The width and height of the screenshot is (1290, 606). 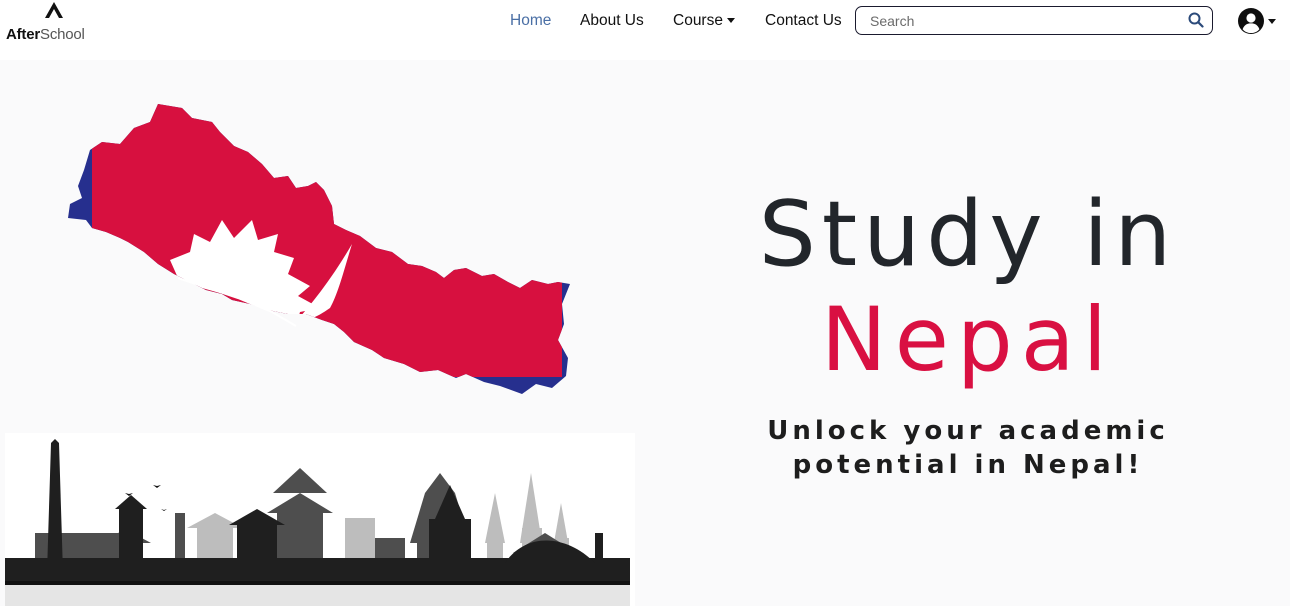 What do you see at coordinates (968, 339) in the screenshot?
I see `hero-title-line2: Nepal` at bounding box center [968, 339].